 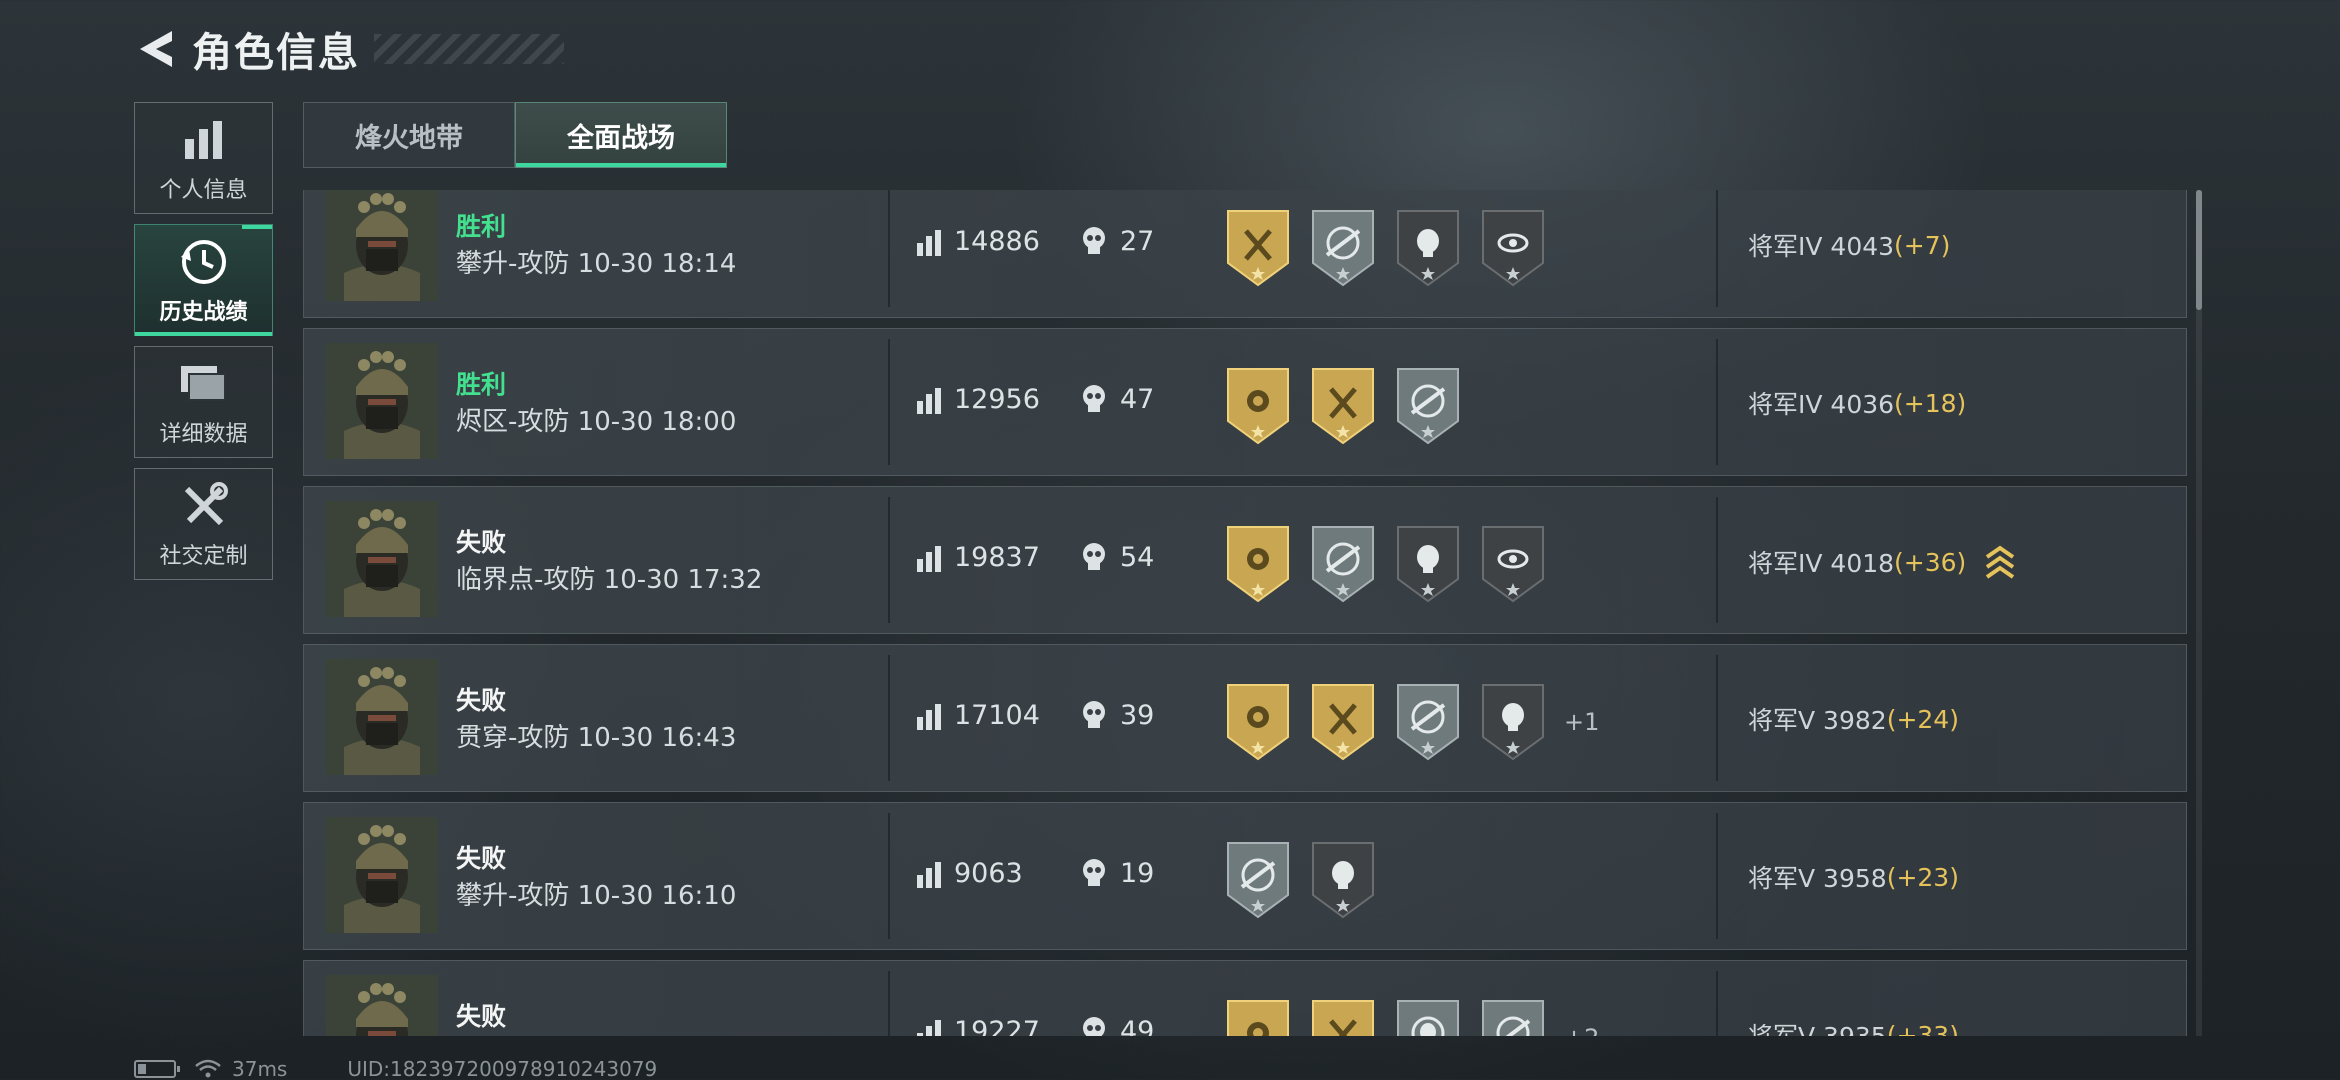 What do you see at coordinates (208, 1068) in the screenshot?
I see `wifi-icon` at bounding box center [208, 1068].